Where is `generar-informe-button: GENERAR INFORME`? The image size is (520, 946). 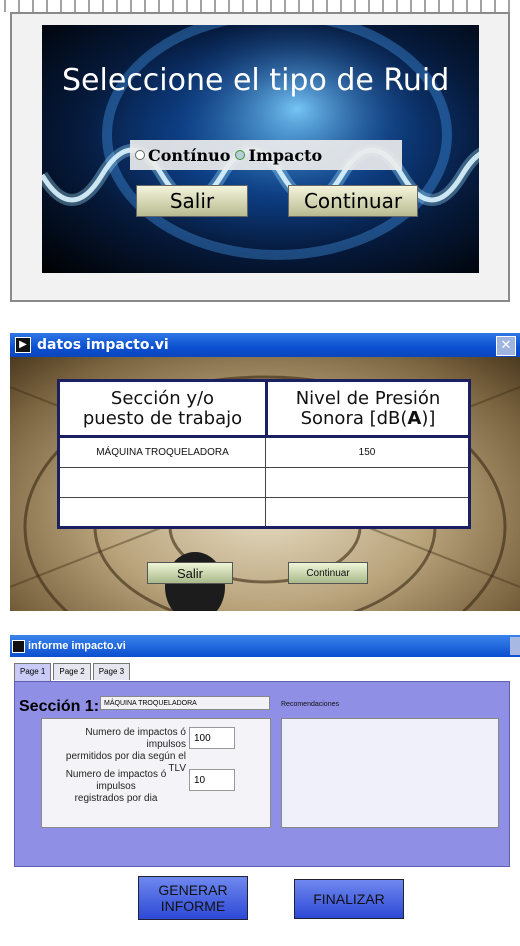 generar-informe-button: GENERAR INFORME is located at coordinates (193, 898).